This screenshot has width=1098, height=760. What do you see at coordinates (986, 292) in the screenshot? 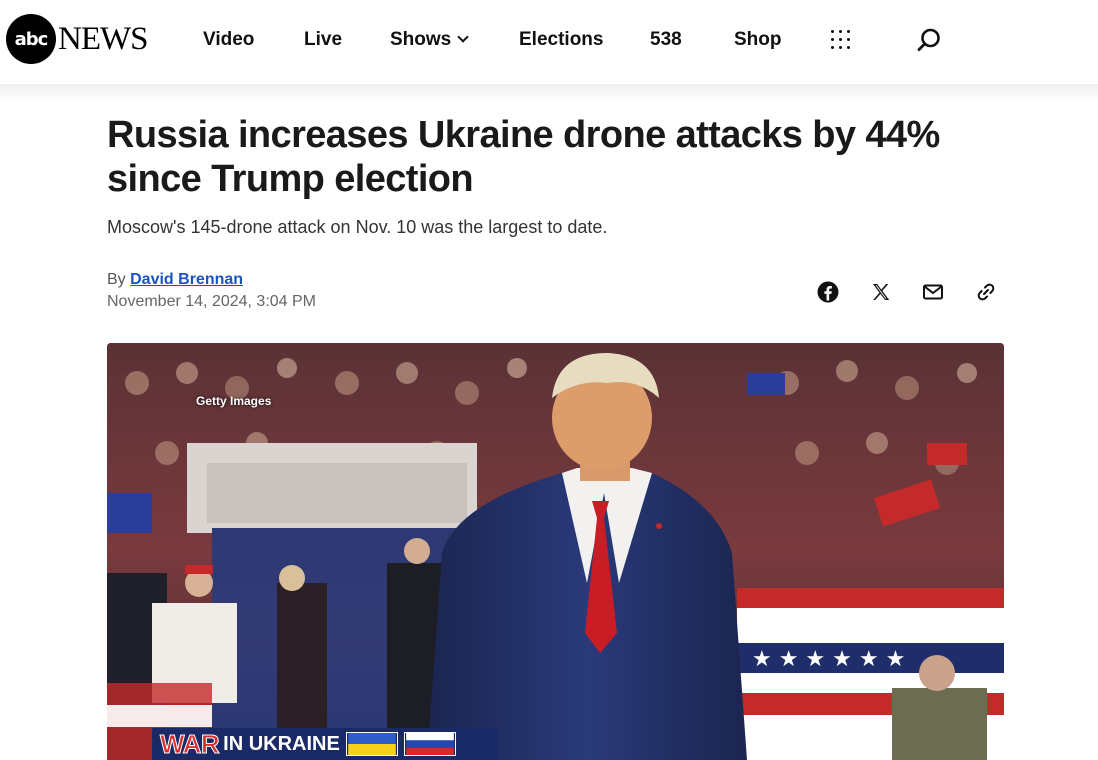
I see `link-icon` at bounding box center [986, 292].